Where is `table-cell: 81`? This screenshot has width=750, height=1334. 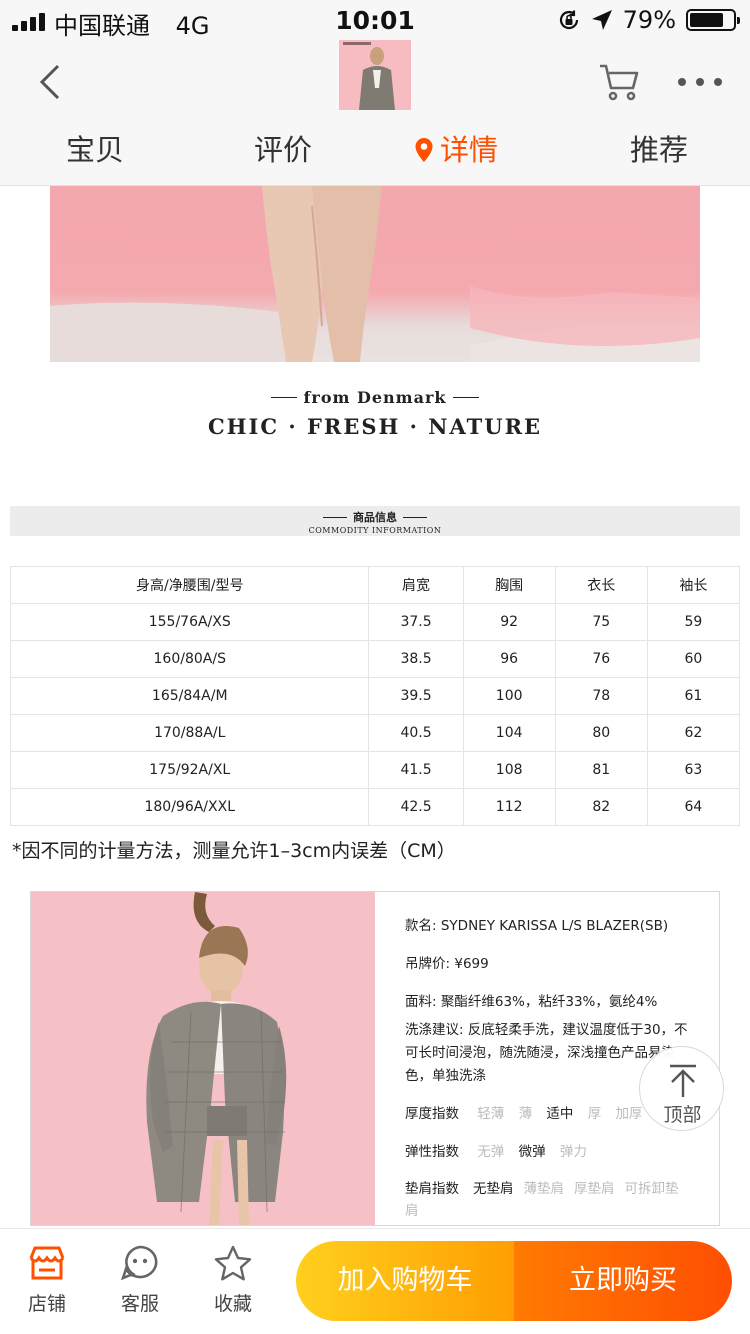
table-cell: 81 is located at coordinates (601, 770).